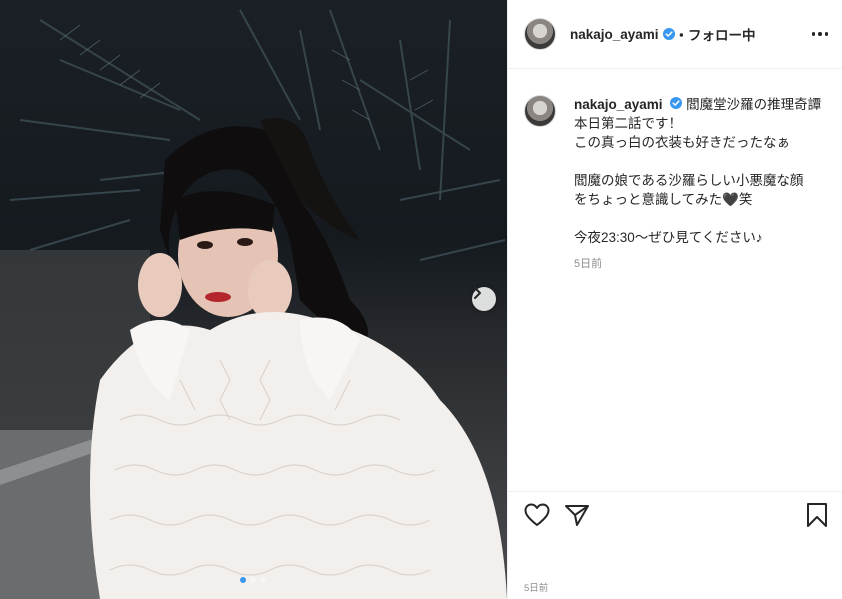 This screenshot has height=599, width=842. Describe the element at coordinates (668, 237) in the screenshot. I see `caption-line: 今夜23:30〜ぜひ見てください♪` at that location.